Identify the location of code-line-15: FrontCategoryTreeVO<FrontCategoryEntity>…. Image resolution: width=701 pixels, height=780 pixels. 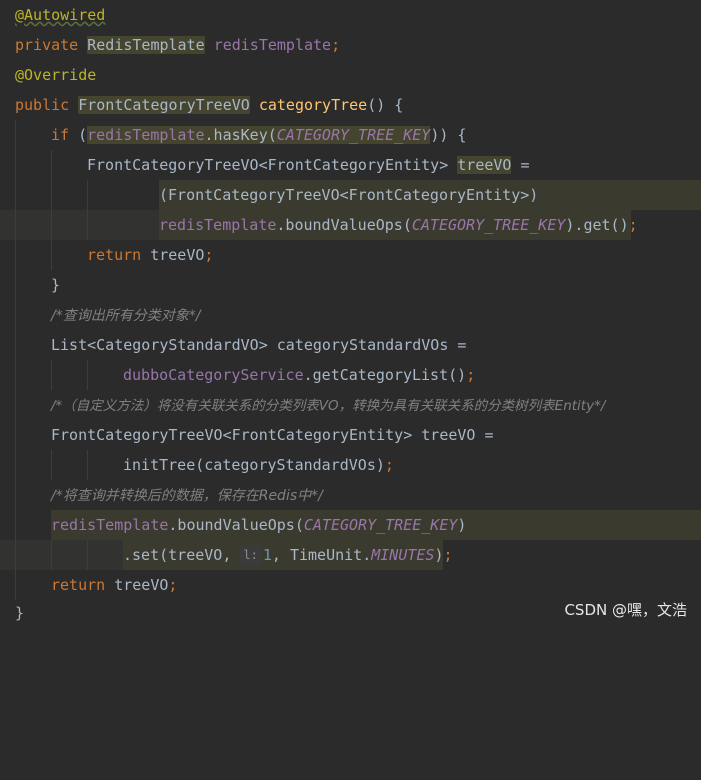
(350, 435).